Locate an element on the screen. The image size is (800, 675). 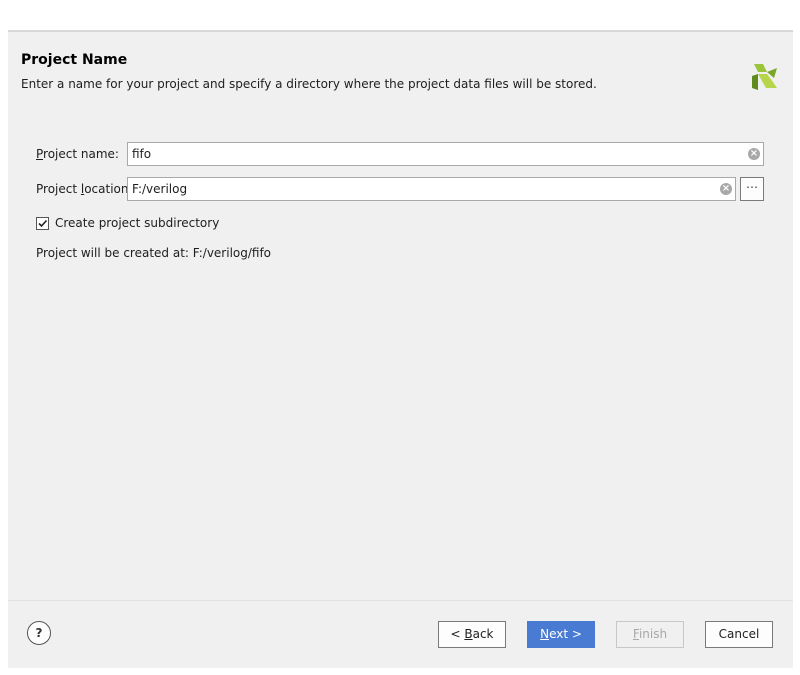
project-name-row: Project name: is located at coordinates (77, 154).